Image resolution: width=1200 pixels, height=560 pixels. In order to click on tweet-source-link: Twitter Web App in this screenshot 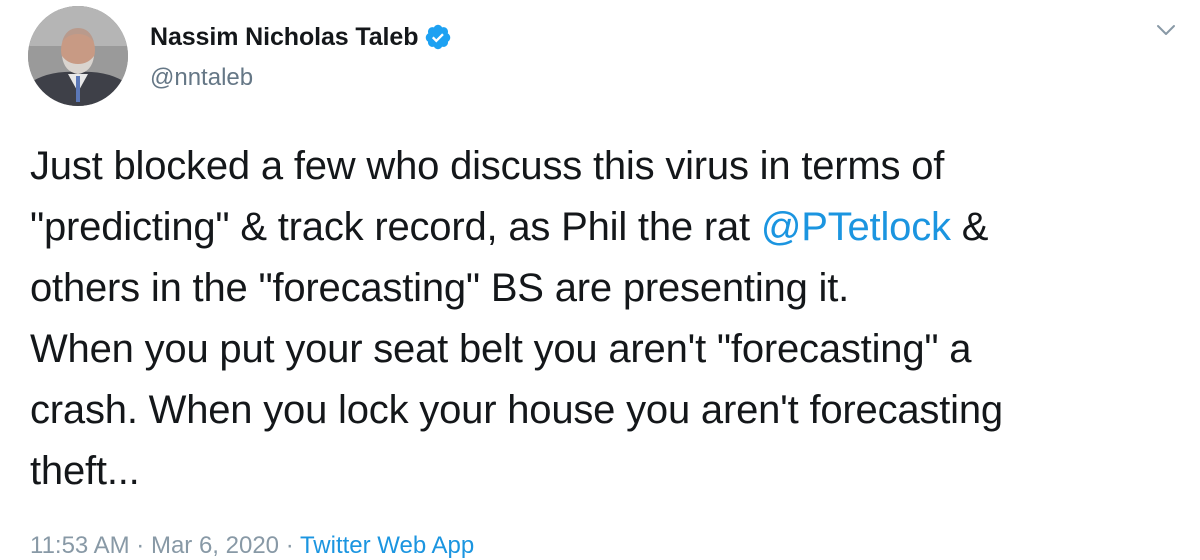, I will do `click(387, 545)`.